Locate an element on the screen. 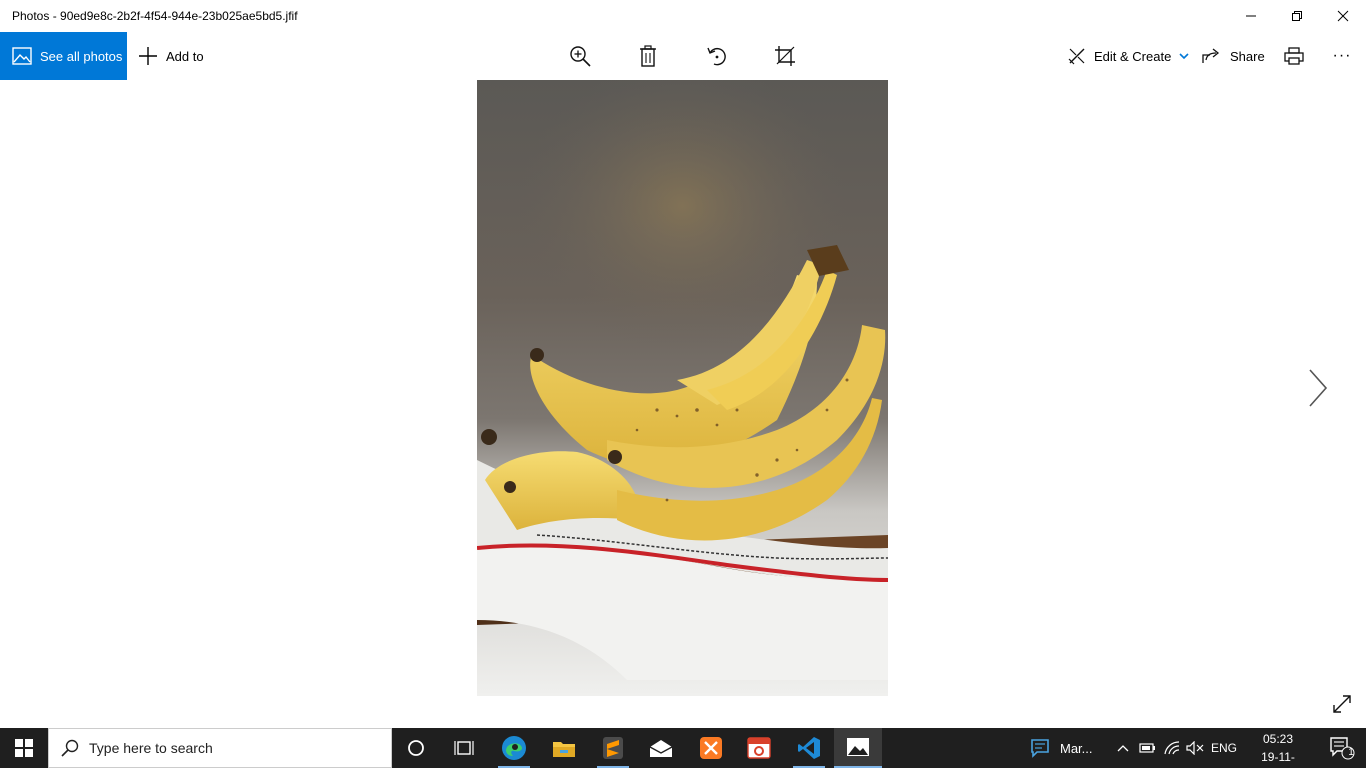  restore-button is located at coordinates (1297, 16).